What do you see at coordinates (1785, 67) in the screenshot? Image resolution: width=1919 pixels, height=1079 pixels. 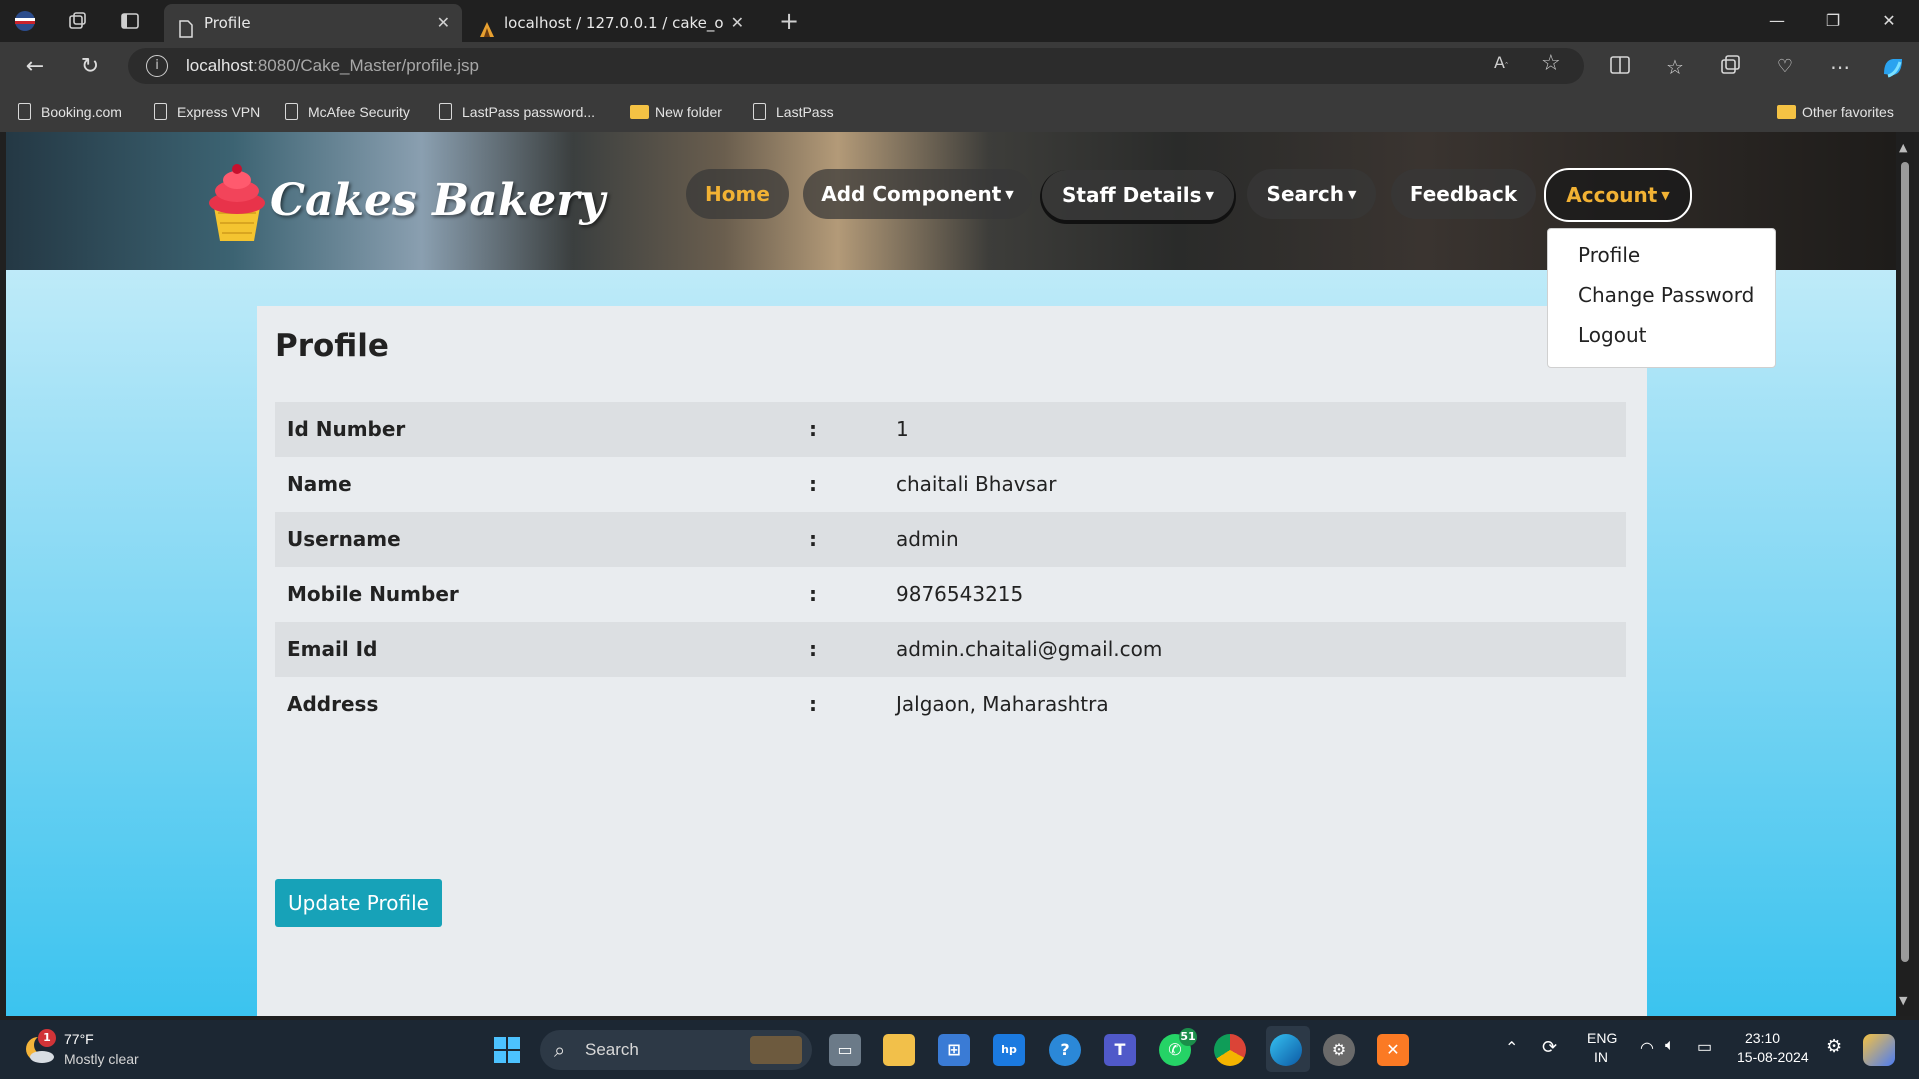 I see `browser-essentials-icon: ♡` at bounding box center [1785, 67].